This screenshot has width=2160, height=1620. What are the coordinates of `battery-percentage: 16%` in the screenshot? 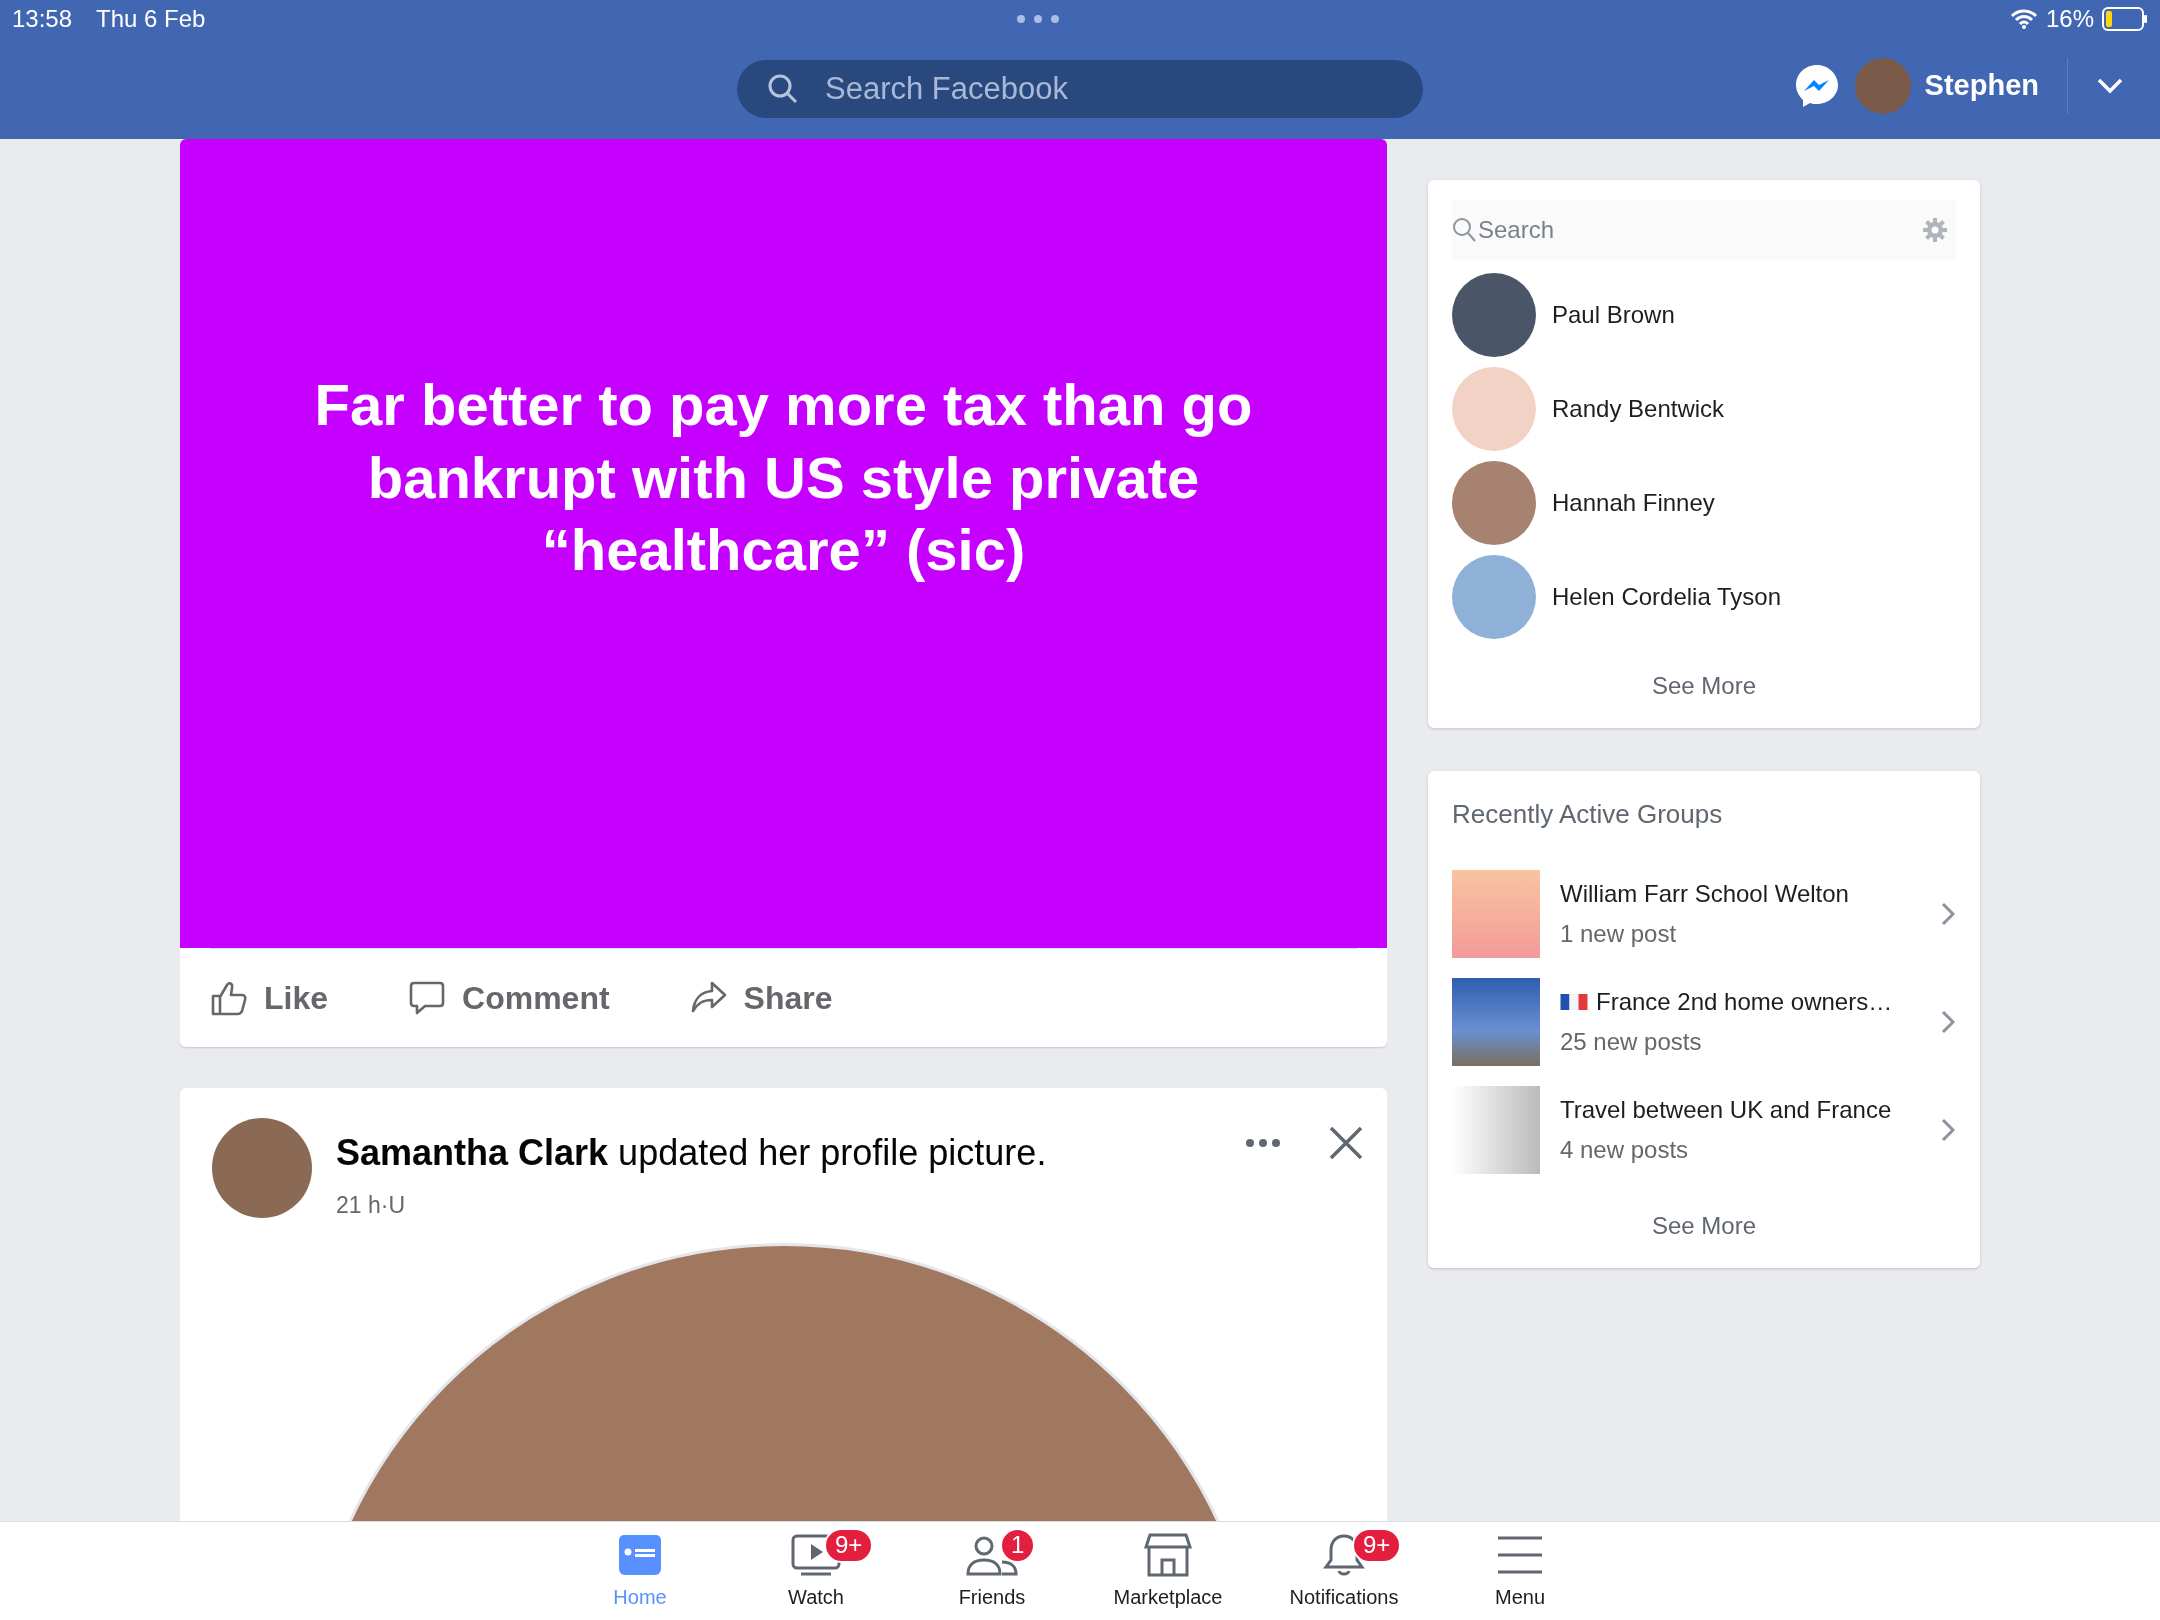 It's located at (2069, 19).